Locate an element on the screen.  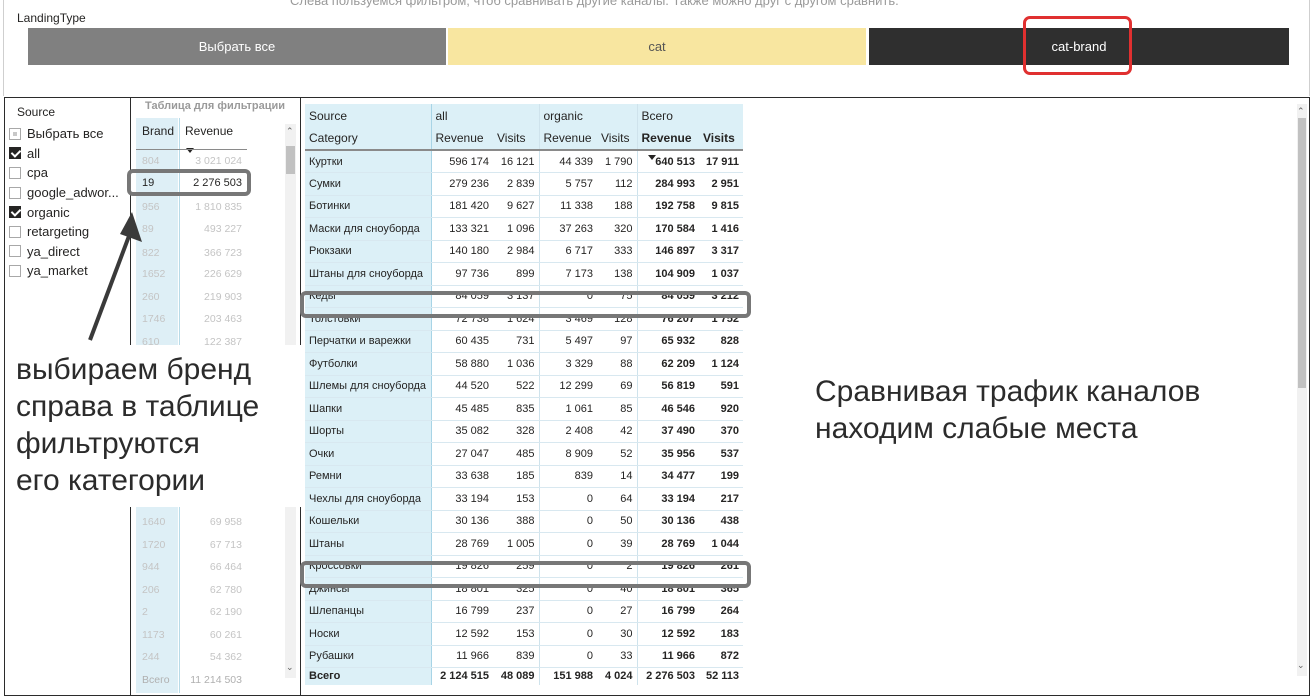
matrix-row: Кошельки 30 136 388 0 50 30 136 438 is located at coordinates (524, 521).